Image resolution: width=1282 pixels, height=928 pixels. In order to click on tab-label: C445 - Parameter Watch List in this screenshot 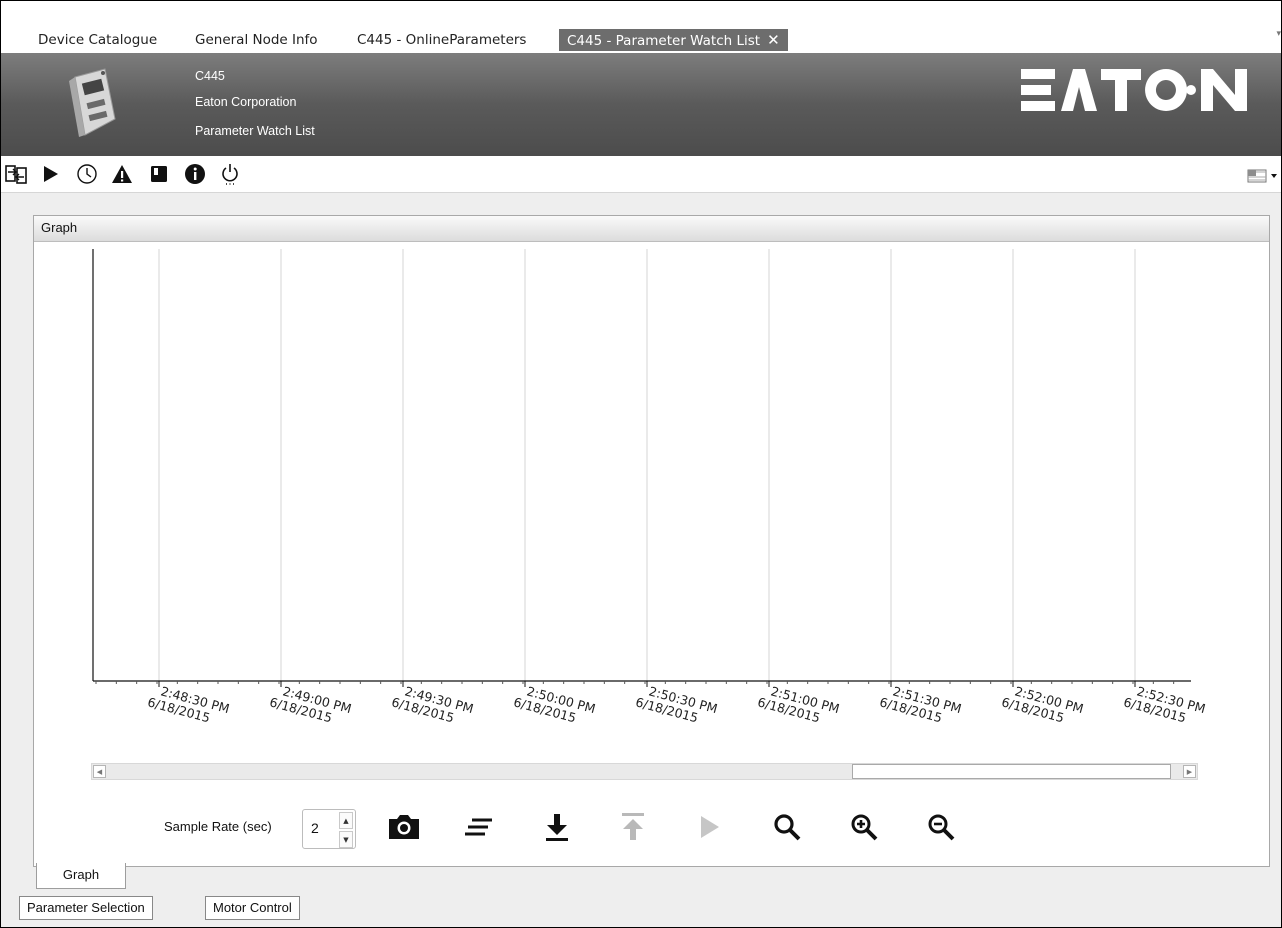, I will do `click(664, 41)`.